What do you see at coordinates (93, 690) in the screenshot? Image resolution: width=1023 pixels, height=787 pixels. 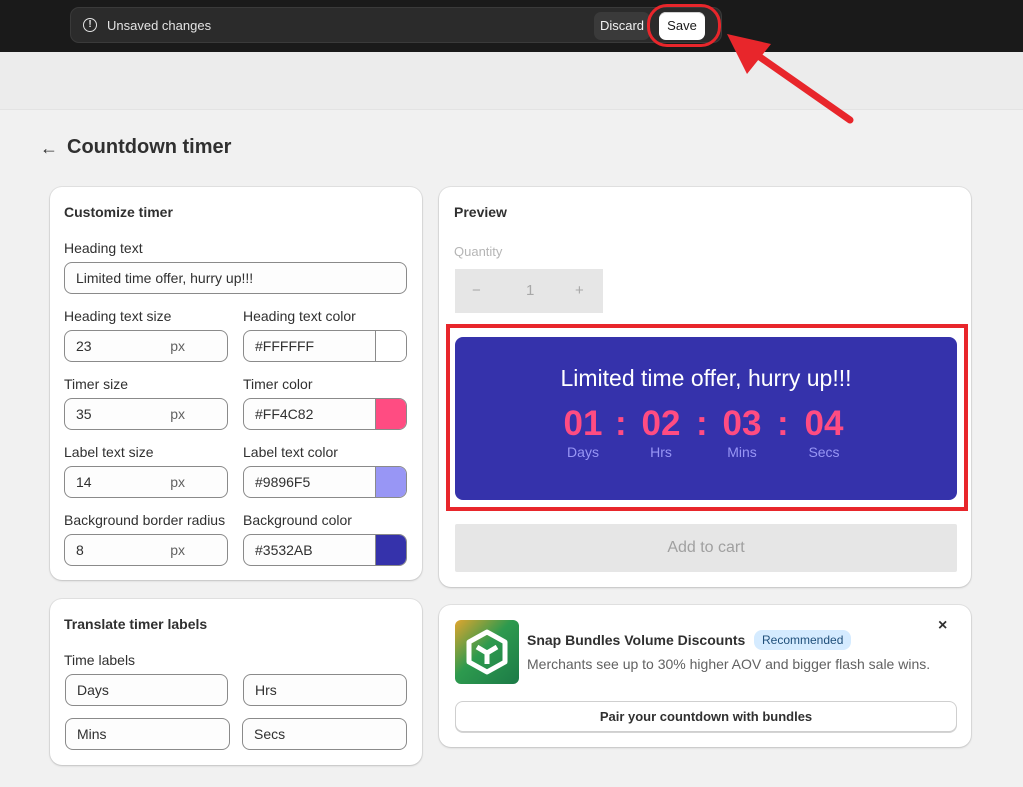 I see `days-label-value: Days` at bounding box center [93, 690].